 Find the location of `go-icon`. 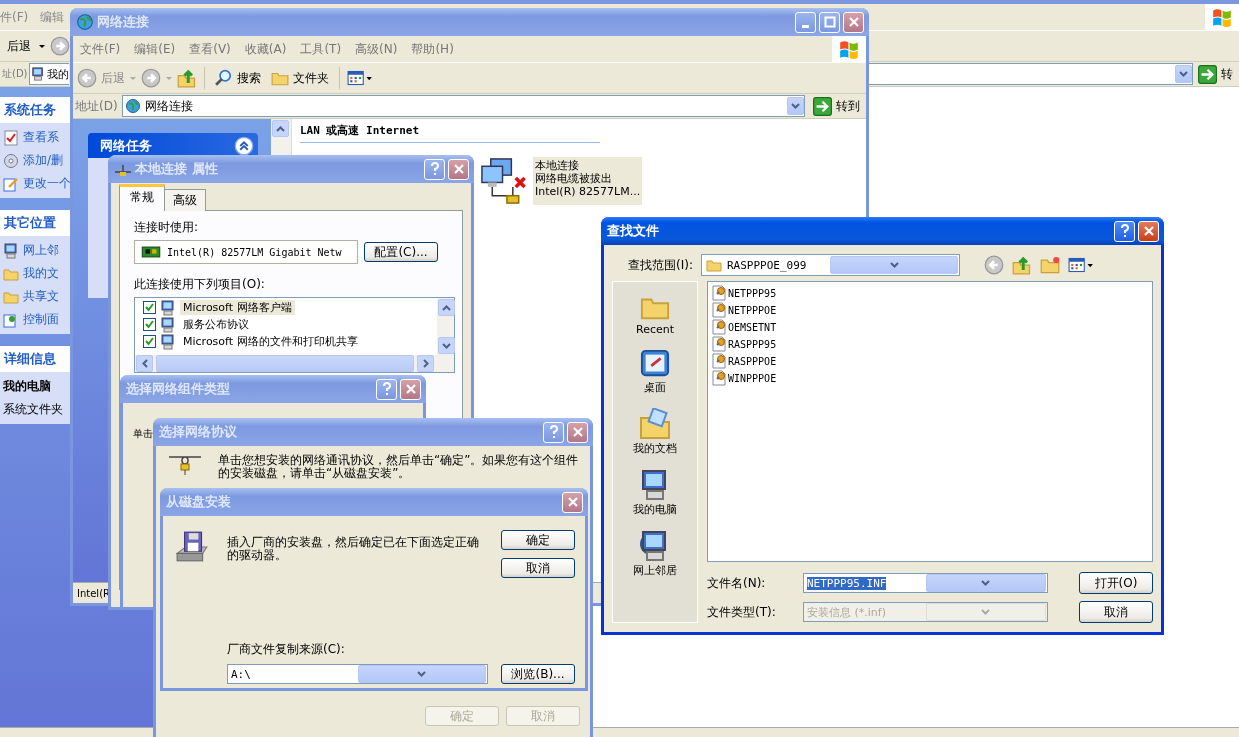

go-icon is located at coordinates (1207, 74).